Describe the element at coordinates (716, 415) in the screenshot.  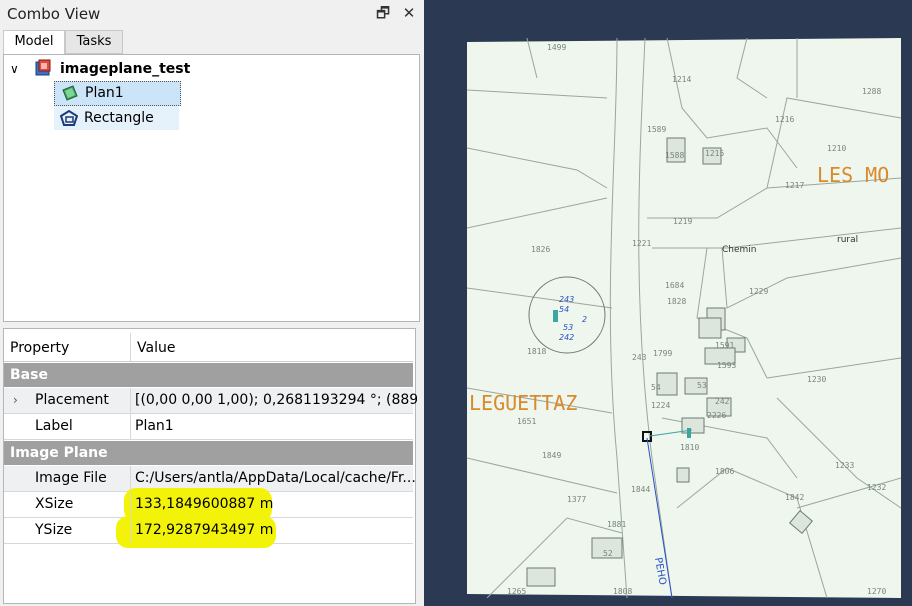
I see `svg-text: 2226` at that location.